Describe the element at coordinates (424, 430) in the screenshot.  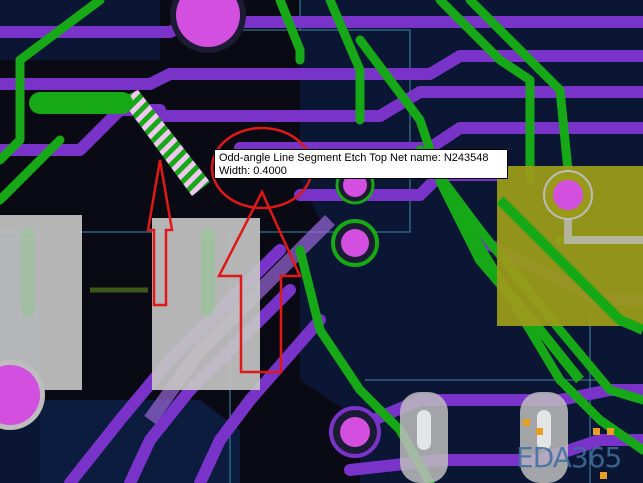
I see `pad-highlight` at that location.